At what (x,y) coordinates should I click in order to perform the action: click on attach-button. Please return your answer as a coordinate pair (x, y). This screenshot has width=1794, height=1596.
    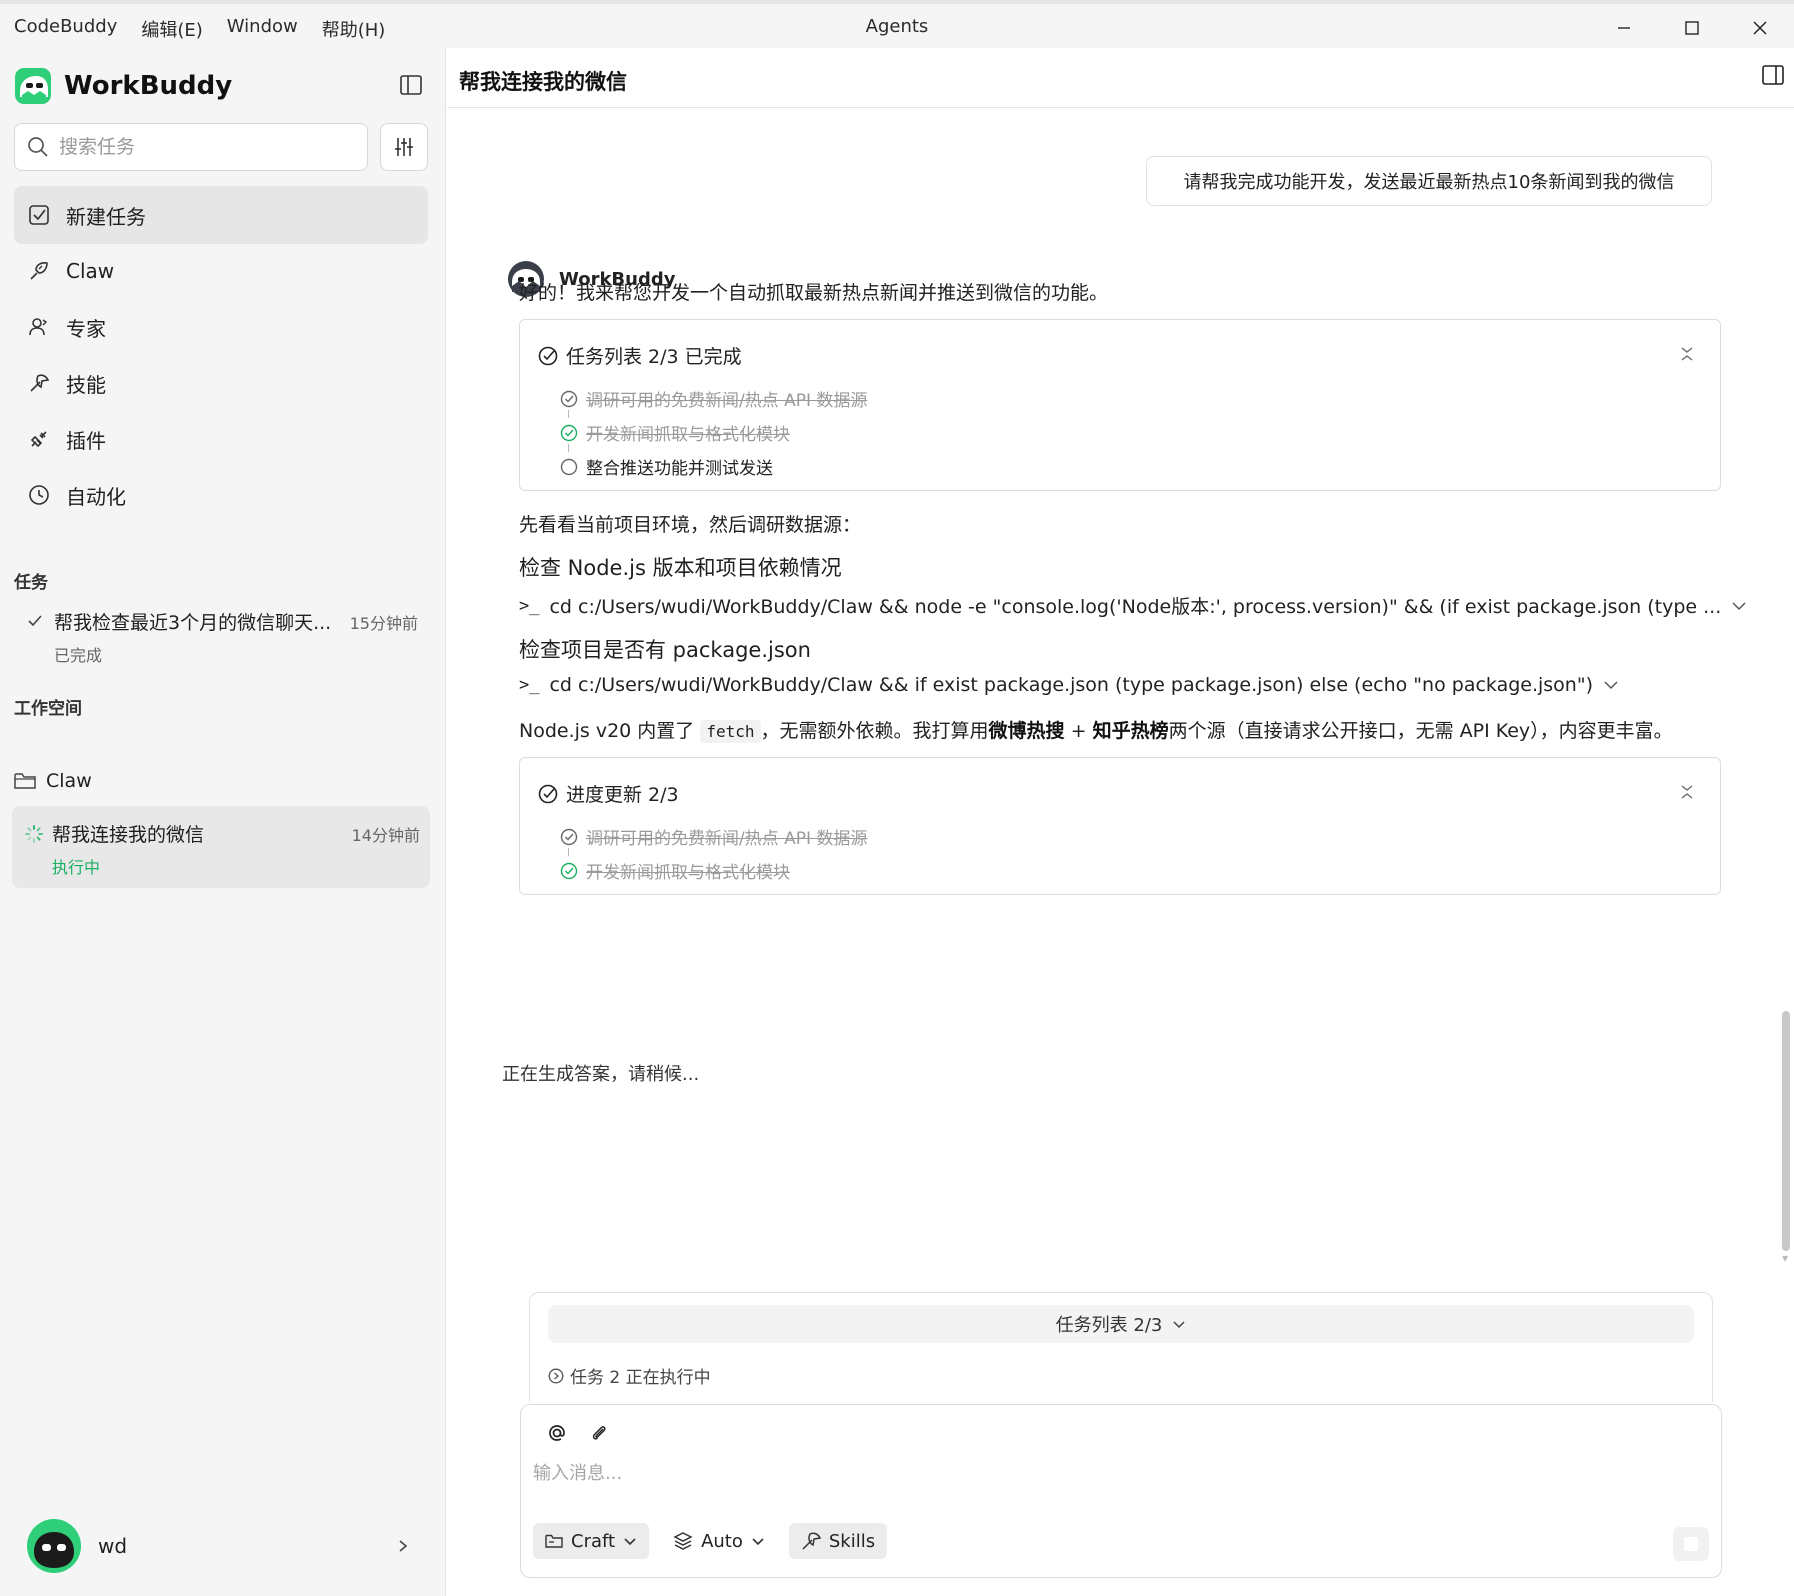
    Looking at the image, I should click on (599, 1433).